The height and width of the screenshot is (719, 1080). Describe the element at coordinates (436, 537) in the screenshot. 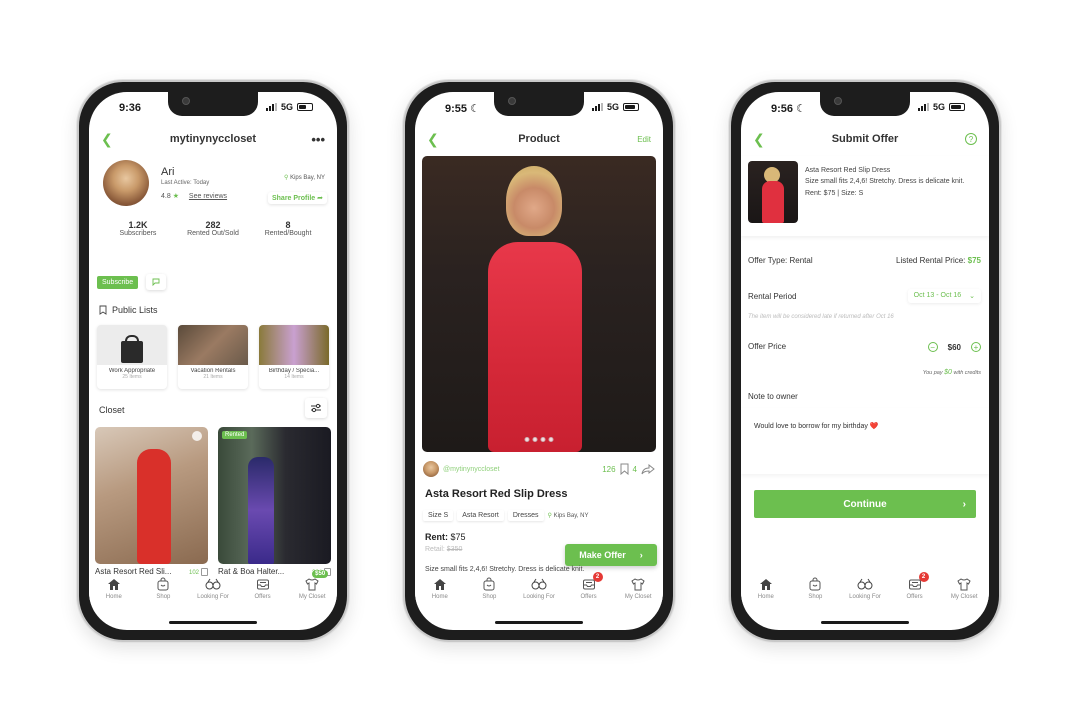

I see `rent-label: Rent:` at that location.